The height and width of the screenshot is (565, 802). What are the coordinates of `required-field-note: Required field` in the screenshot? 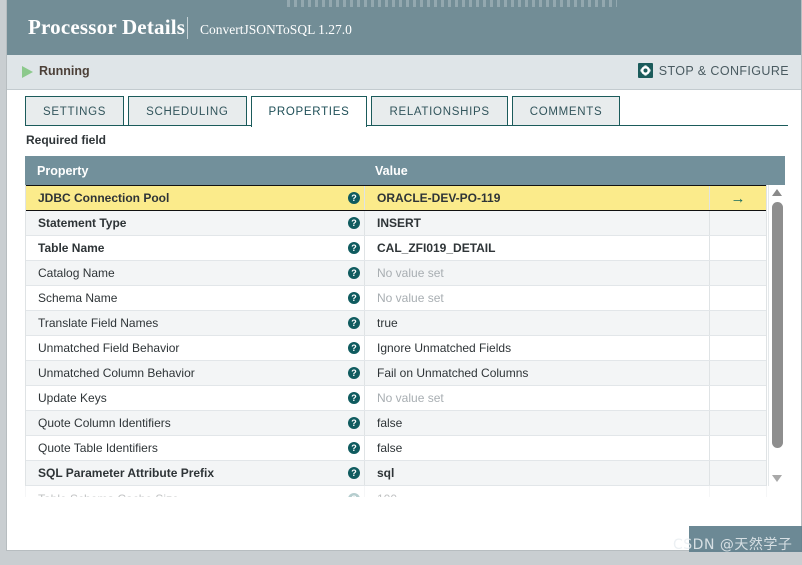 It's located at (66, 140).